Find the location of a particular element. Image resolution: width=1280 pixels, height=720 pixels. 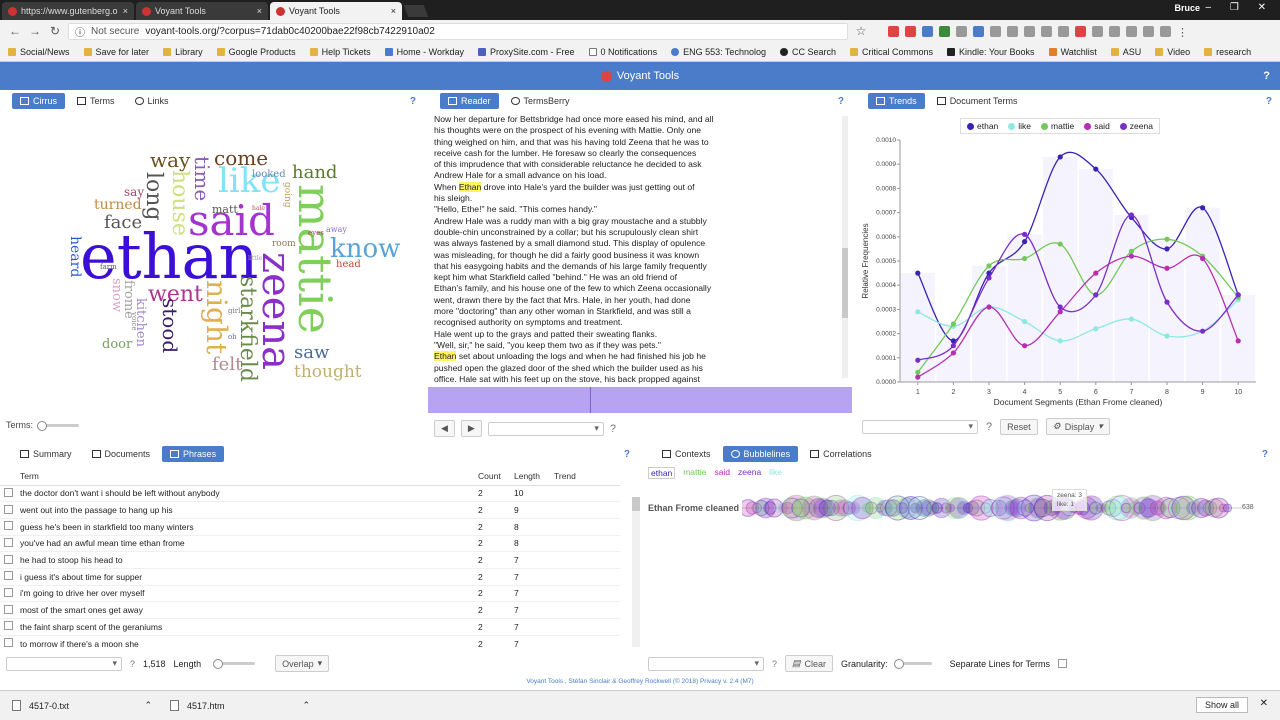

cloud-word: way is located at coordinates (170, 160).